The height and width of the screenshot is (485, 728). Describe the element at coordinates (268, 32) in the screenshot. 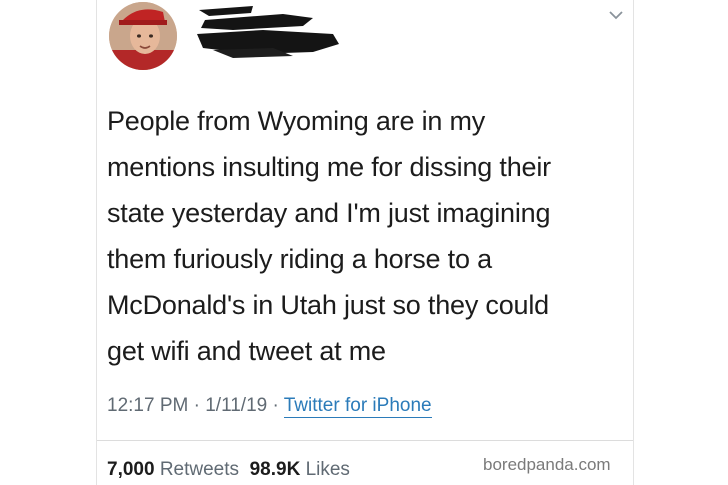

I see `redacted-username` at that location.